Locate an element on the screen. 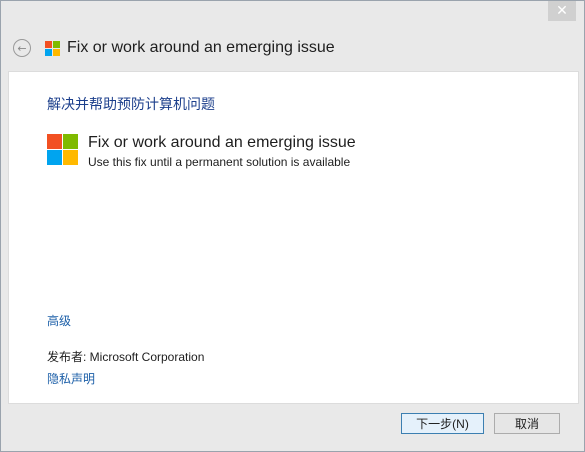 This screenshot has height=452, width=585. advanced-link: 高级 is located at coordinates (59, 320).